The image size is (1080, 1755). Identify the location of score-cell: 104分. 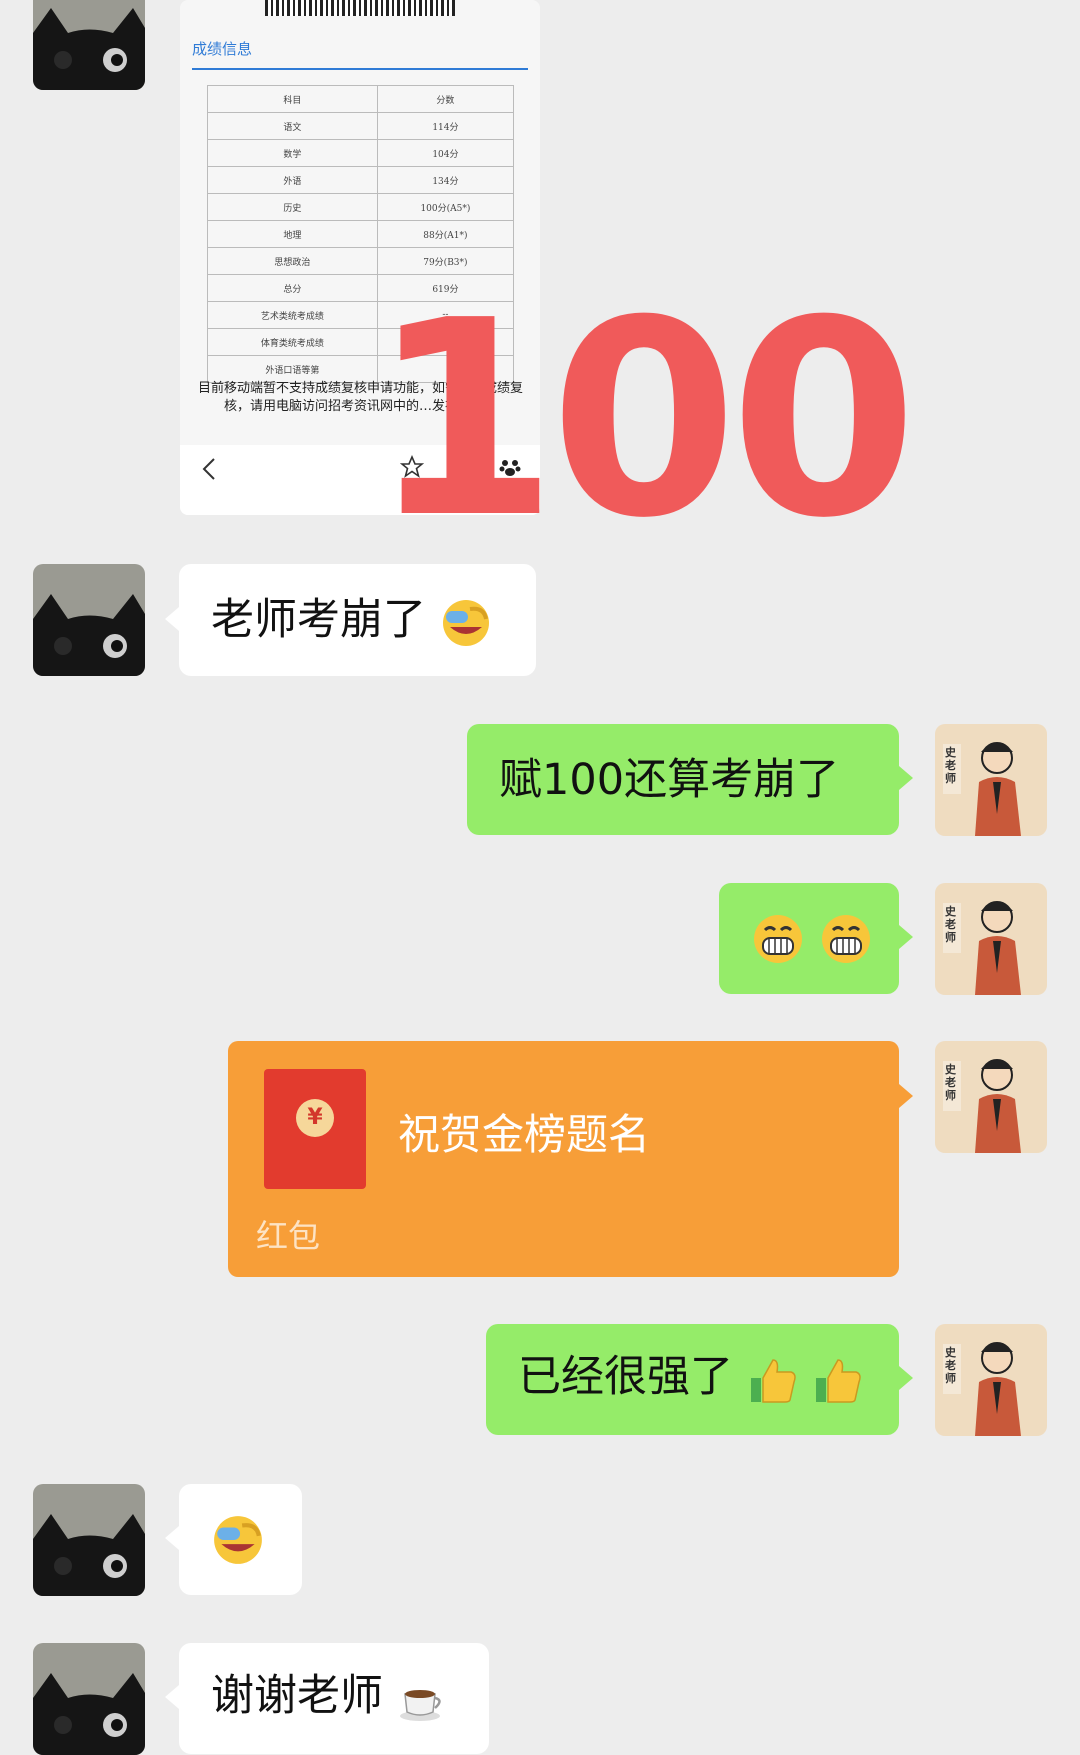
(445, 153).